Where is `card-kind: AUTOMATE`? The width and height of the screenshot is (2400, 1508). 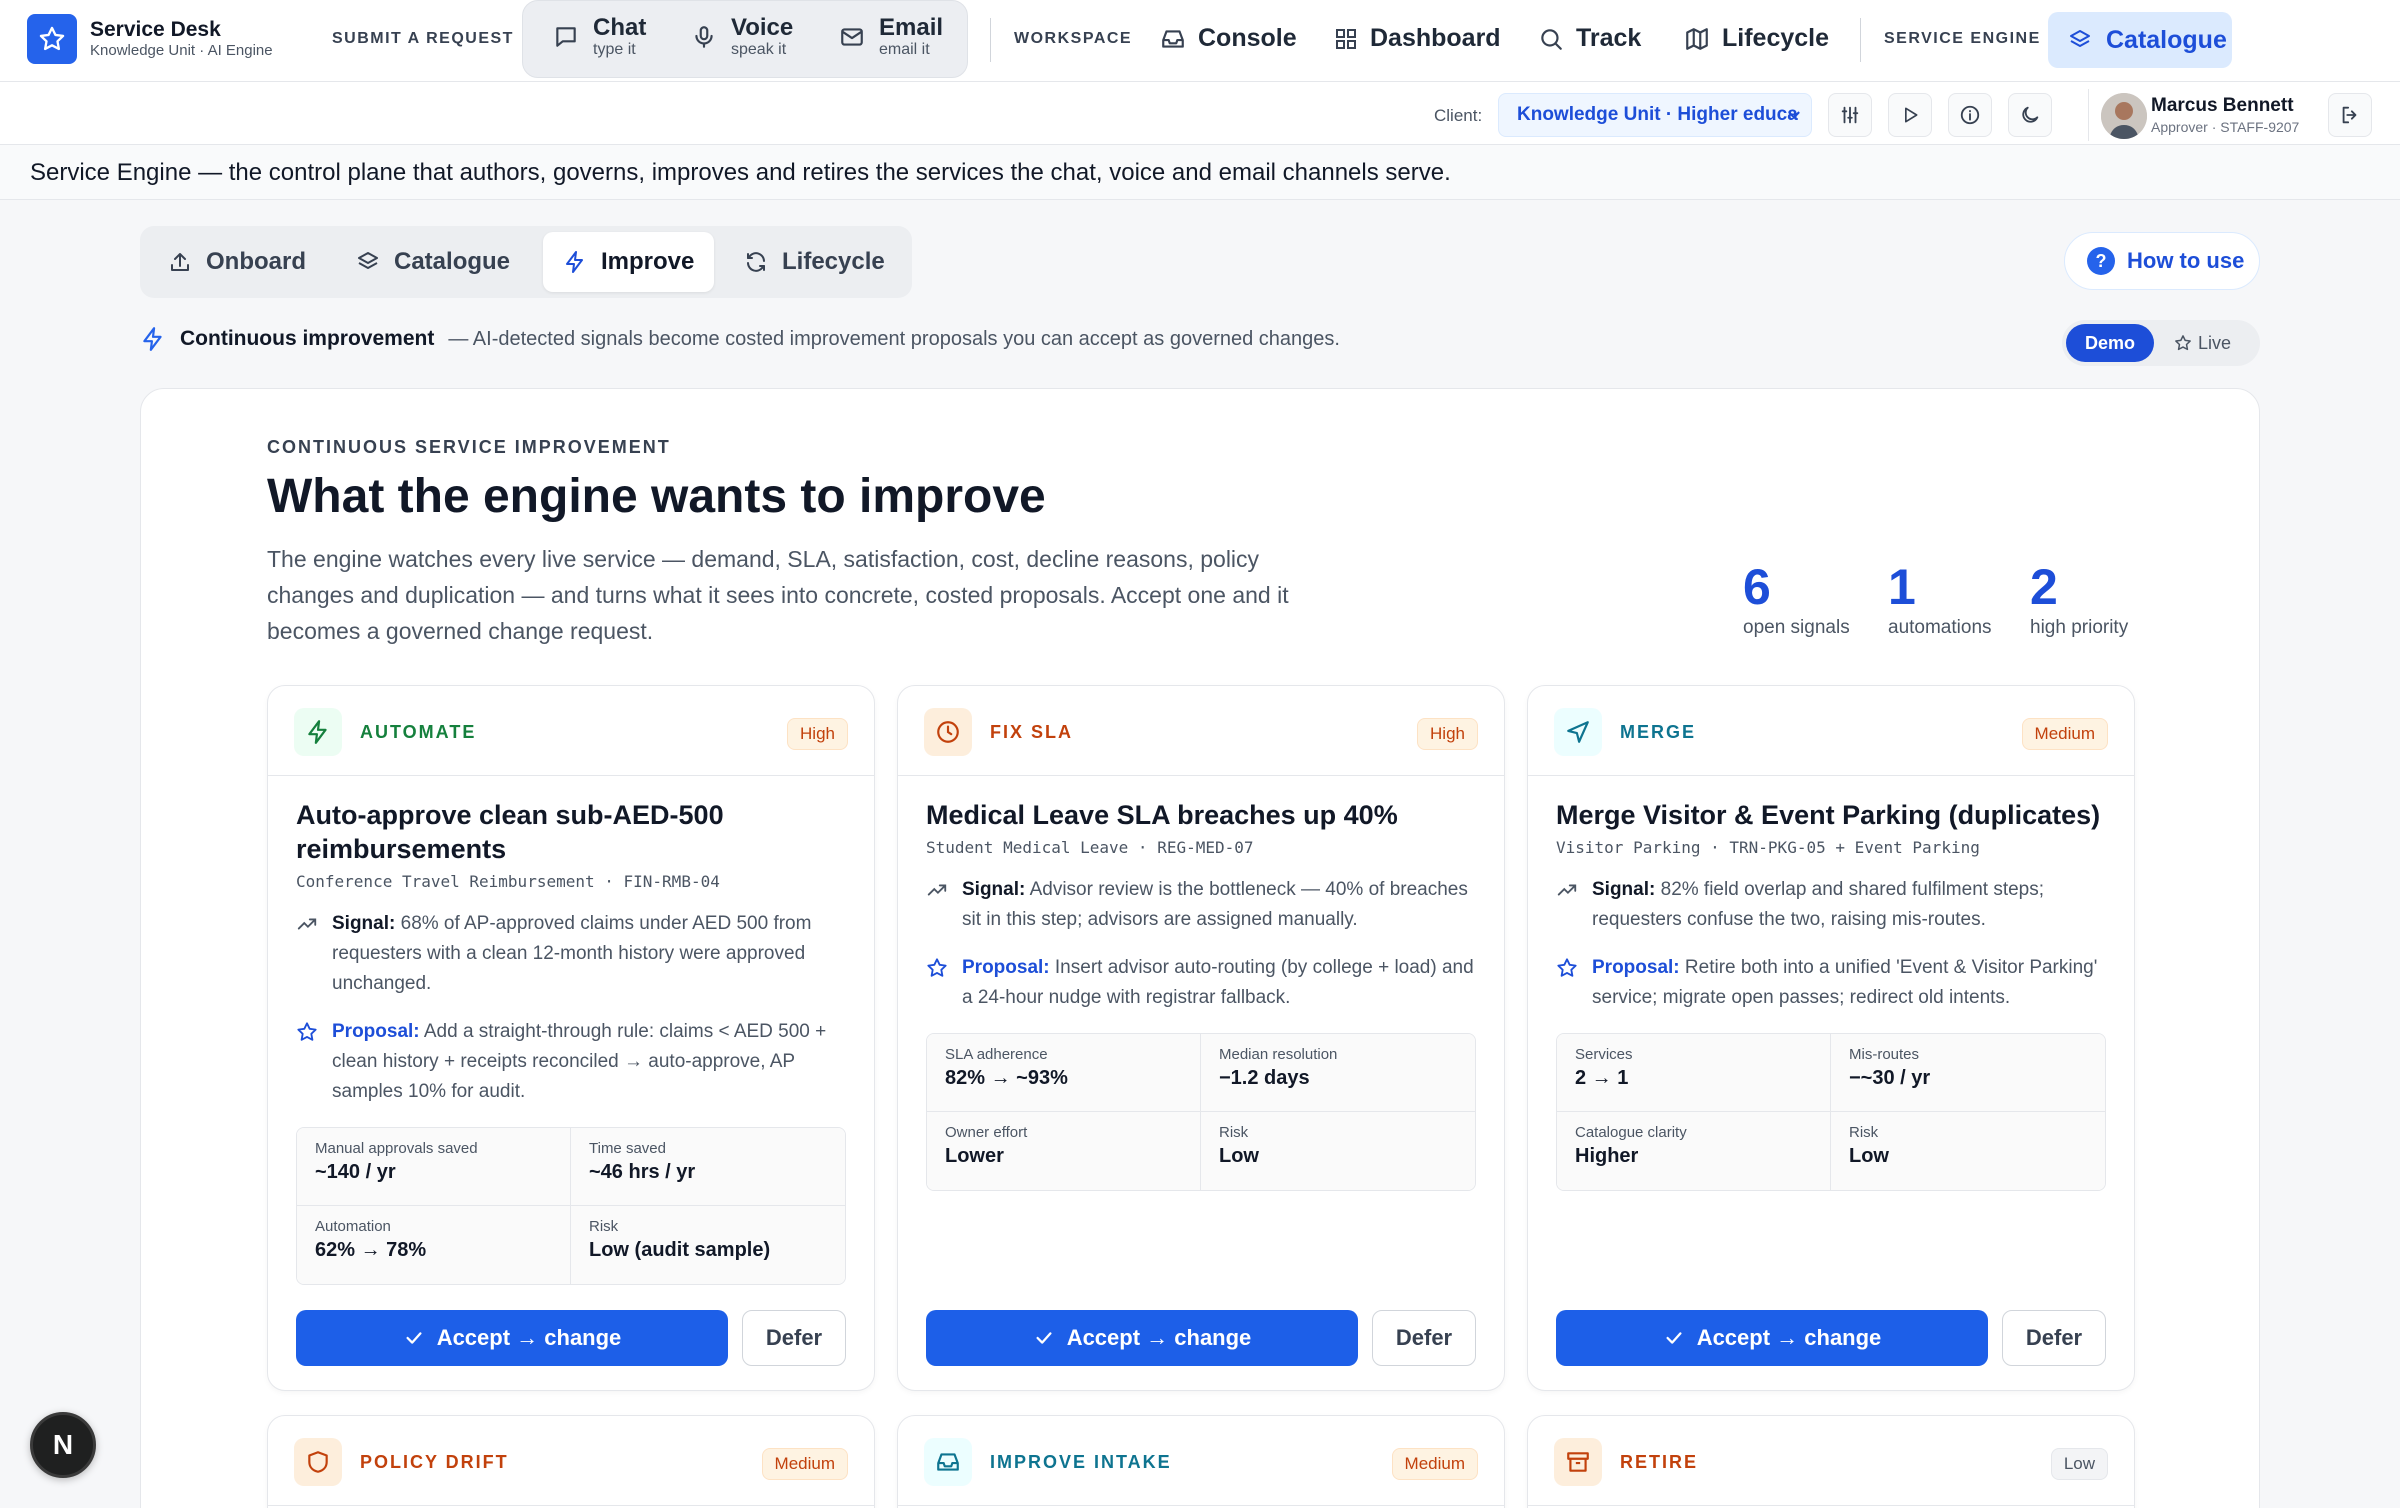 card-kind: AUTOMATE is located at coordinates (418, 732).